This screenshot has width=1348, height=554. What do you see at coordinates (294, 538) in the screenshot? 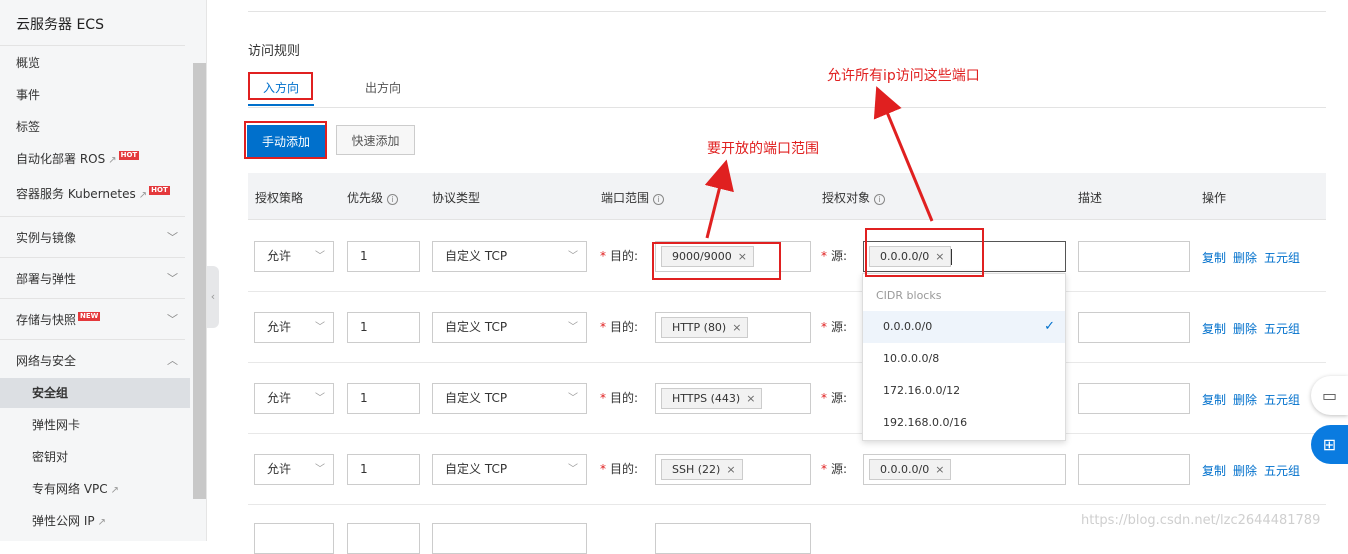
I see `policy-select` at bounding box center [294, 538].